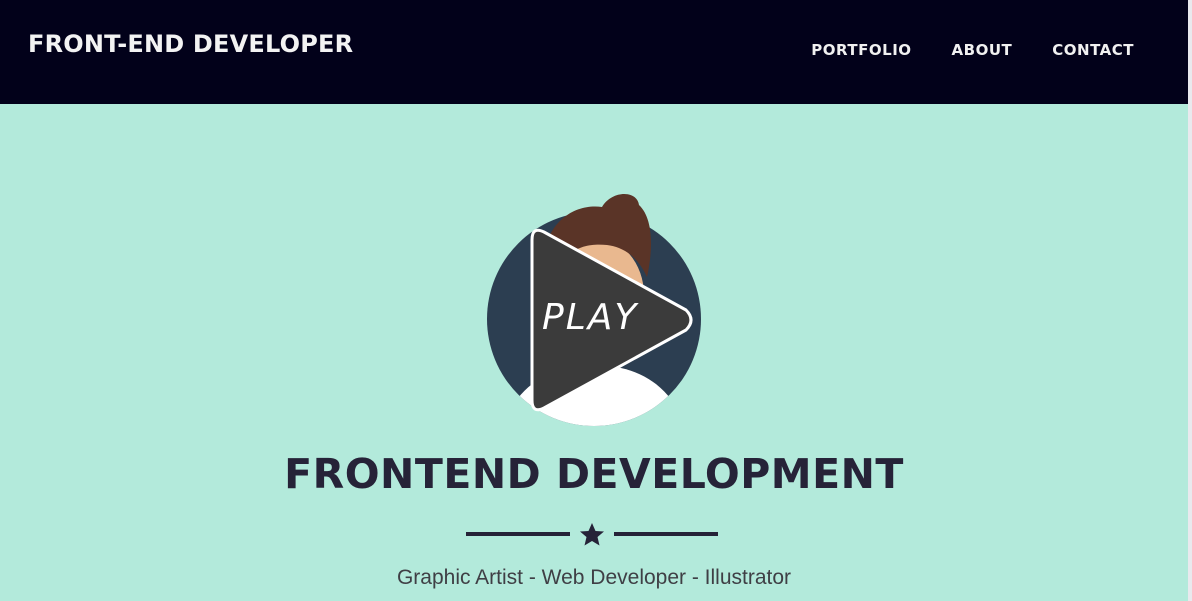 Image resolution: width=1192 pixels, height=601 pixels. What do you see at coordinates (594, 474) in the screenshot?
I see `page-title: FRONTEND DEVELOPMENT` at bounding box center [594, 474].